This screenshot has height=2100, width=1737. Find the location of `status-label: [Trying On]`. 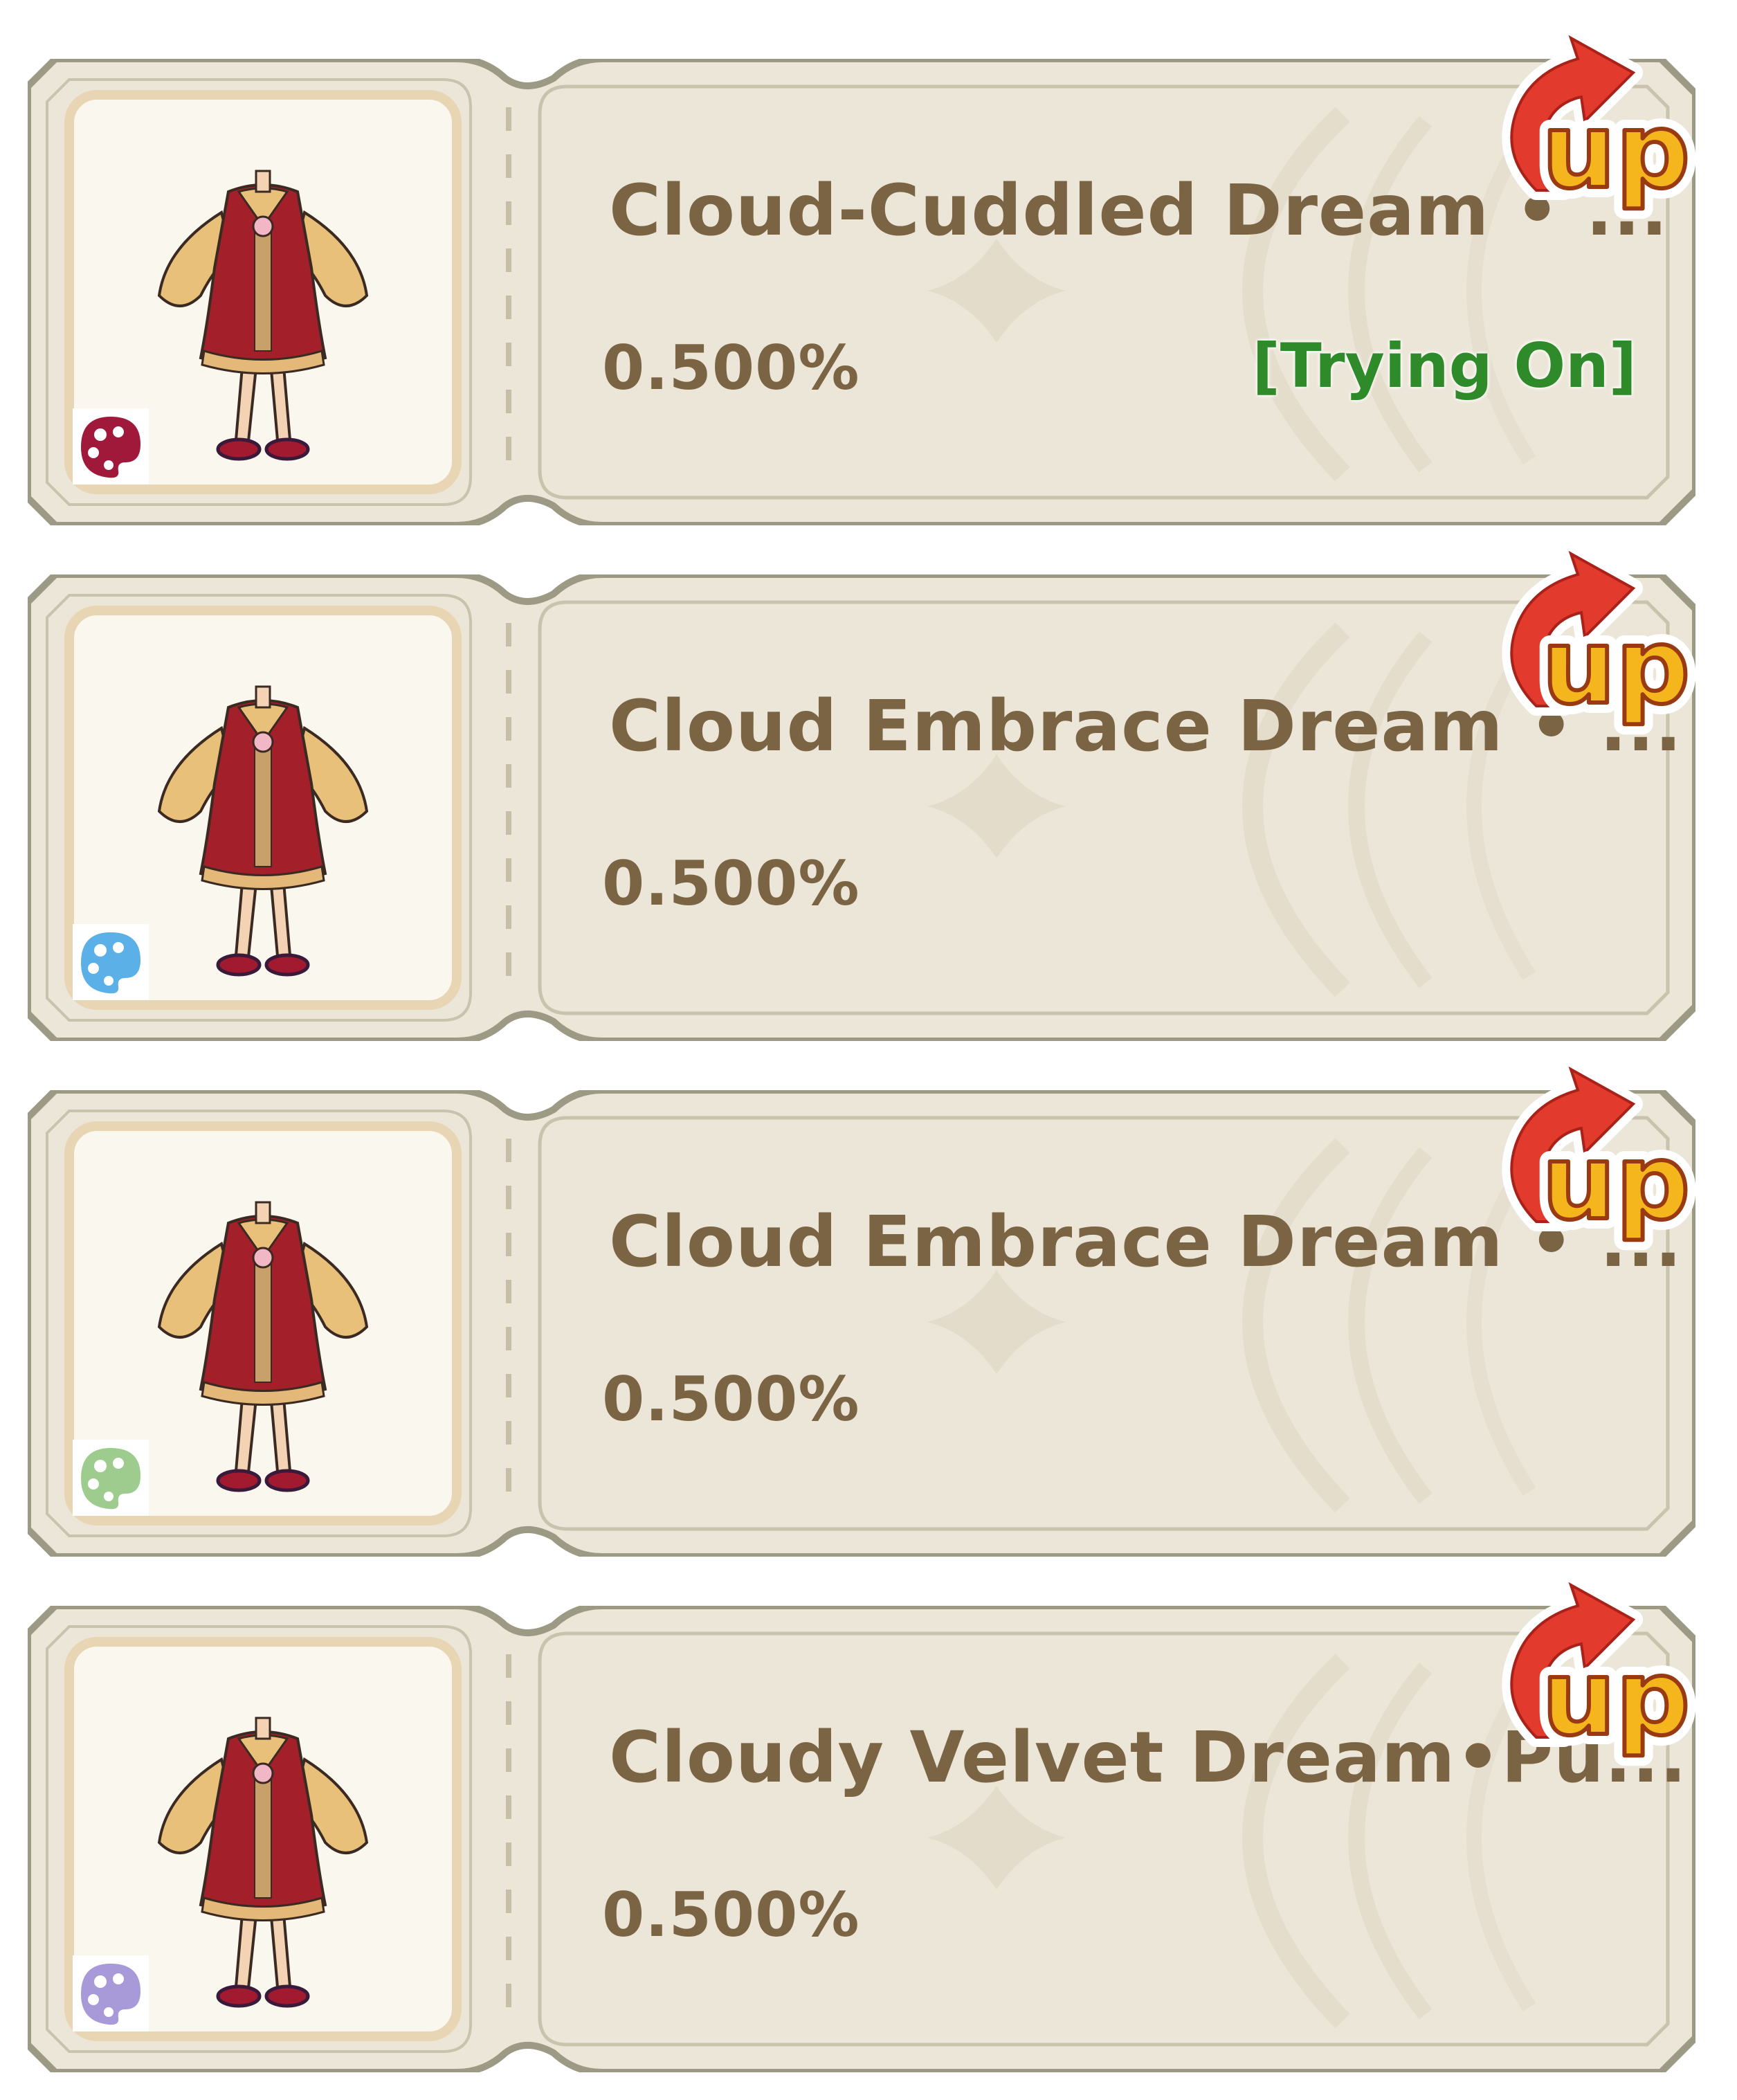

status-label: [Trying On] is located at coordinates (1444, 365).